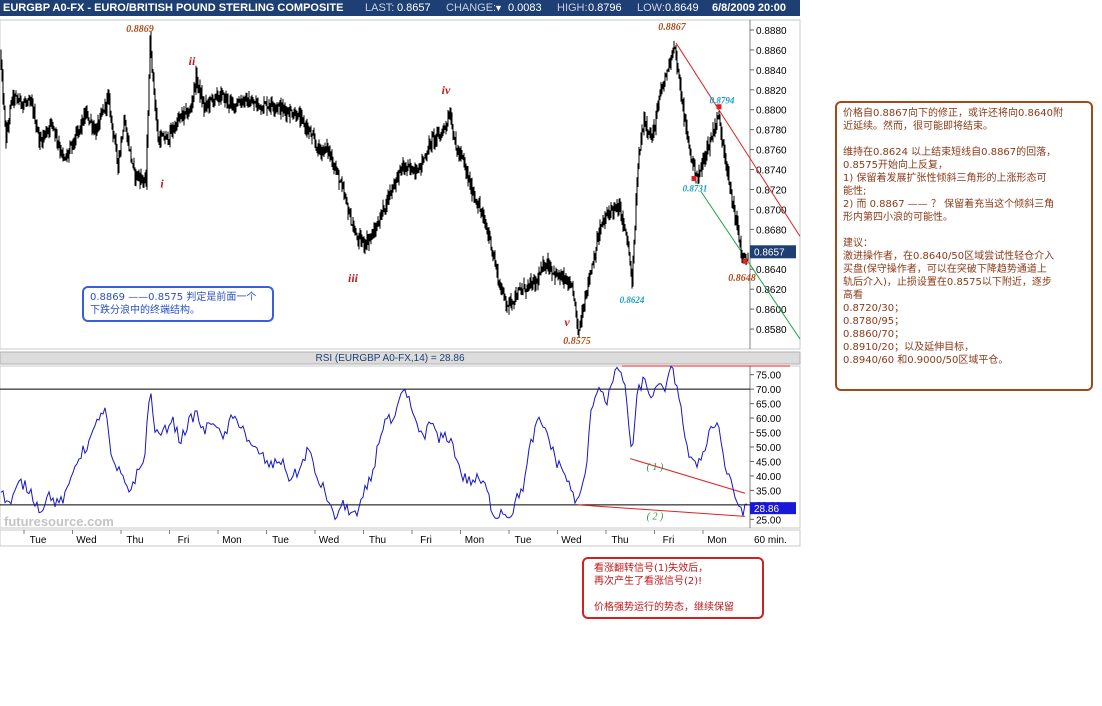  Describe the element at coordinates (768, 448) in the screenshot. I see `rsi-tick-label: 50.00` at that location.